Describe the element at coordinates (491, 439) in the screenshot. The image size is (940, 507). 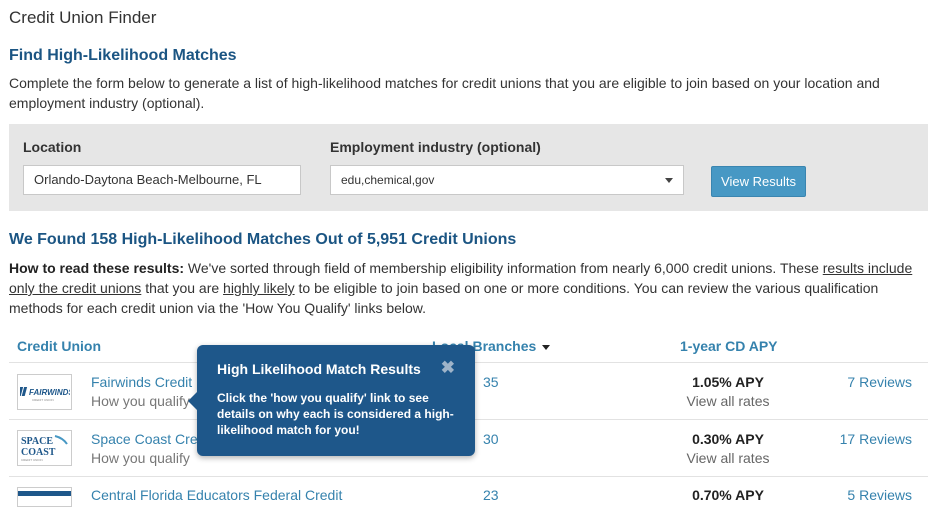
I see `local-branches-count: 30` at that location.